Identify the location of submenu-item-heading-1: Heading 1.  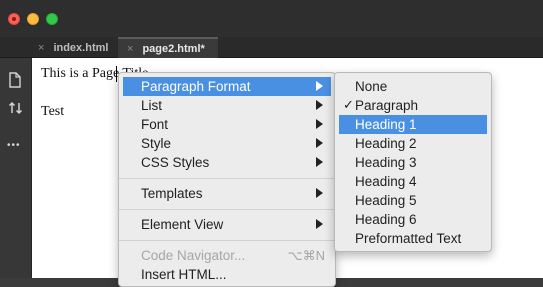
(413, 124).